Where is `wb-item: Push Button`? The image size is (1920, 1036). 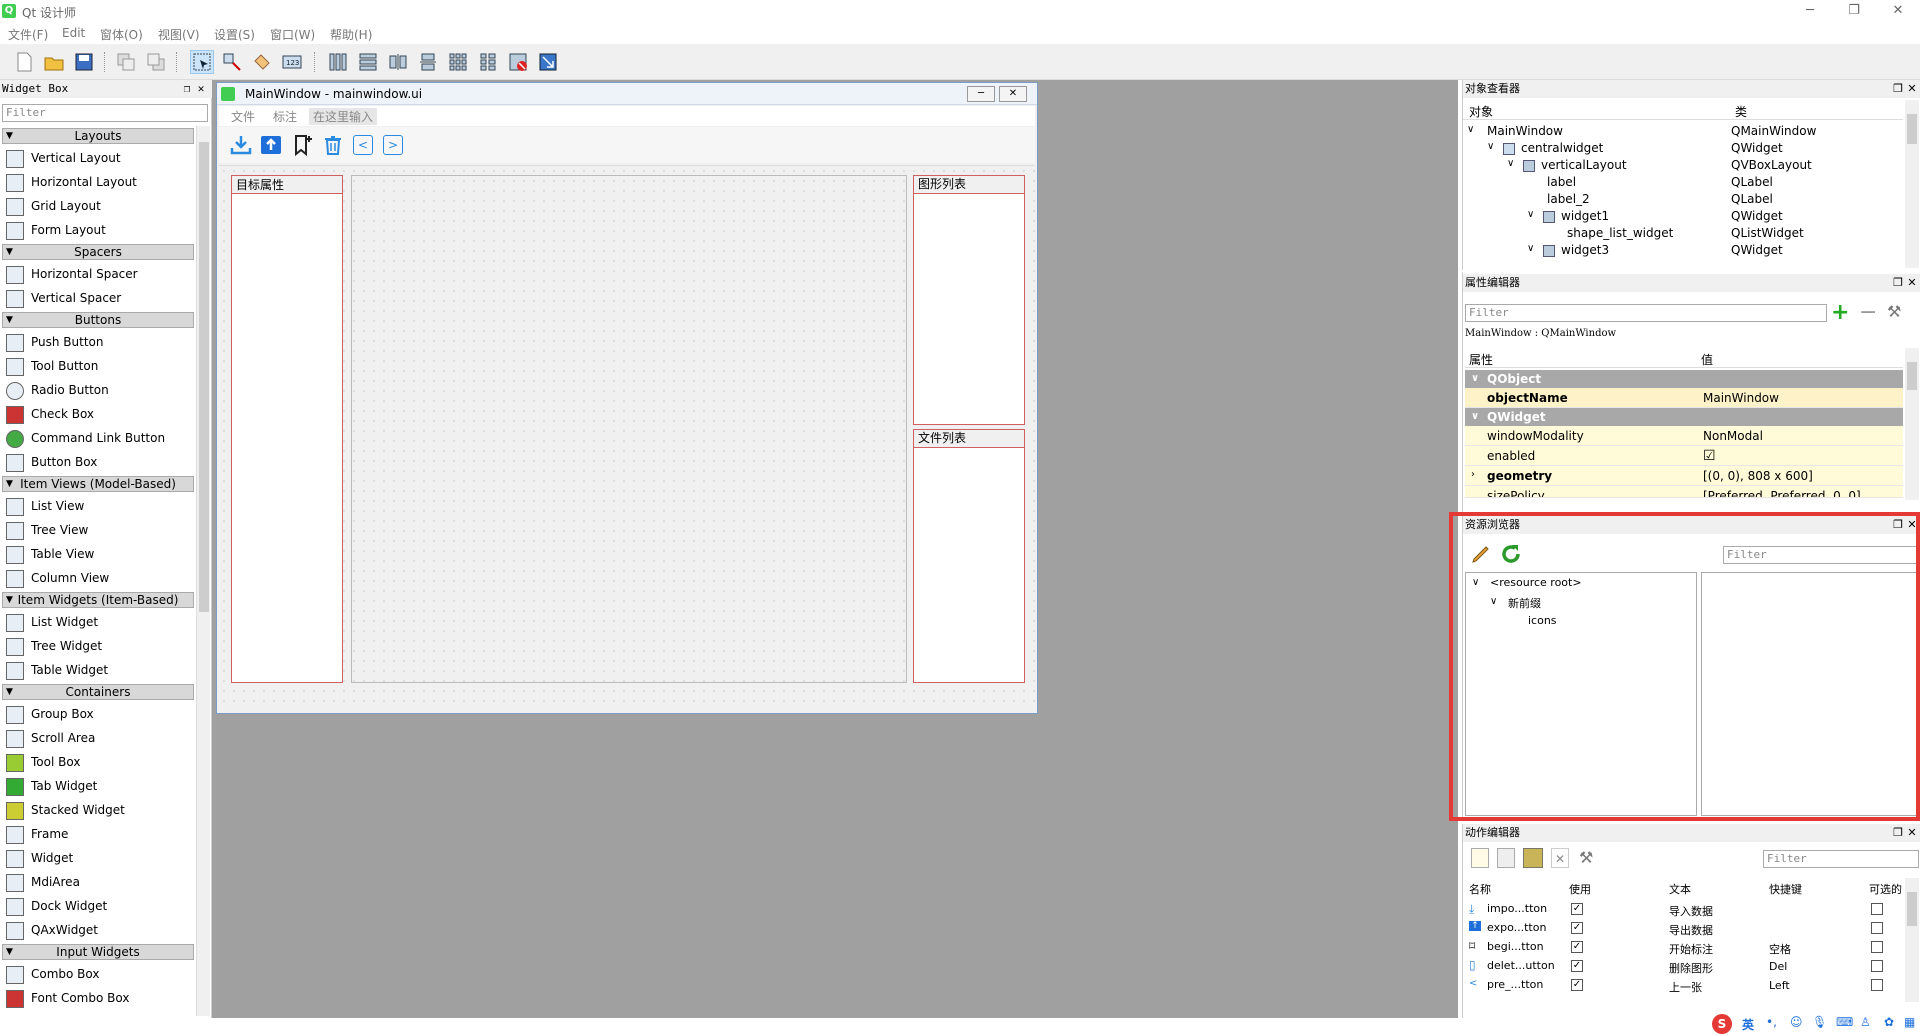 wb-item: Push Button is located at coordinates (55, 342).